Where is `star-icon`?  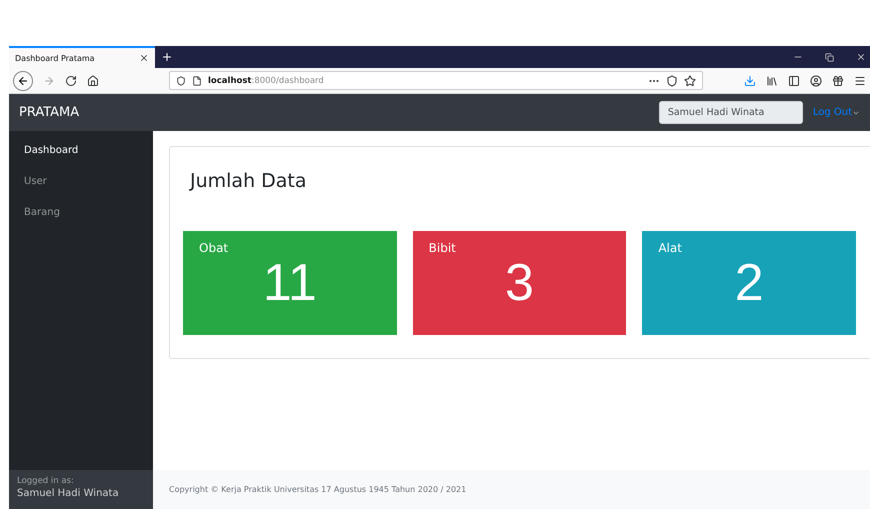 star-icon is located at coordinates (690, 80).